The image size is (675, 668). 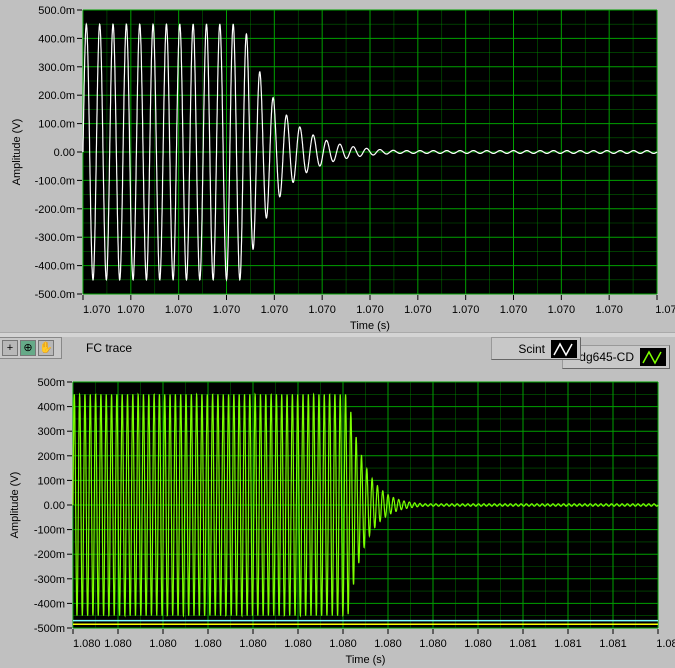 What do you see at coordinates (51, 408) in the screenshot?
I see `y-tick-label: 400m` at bounding box center [51, 408].